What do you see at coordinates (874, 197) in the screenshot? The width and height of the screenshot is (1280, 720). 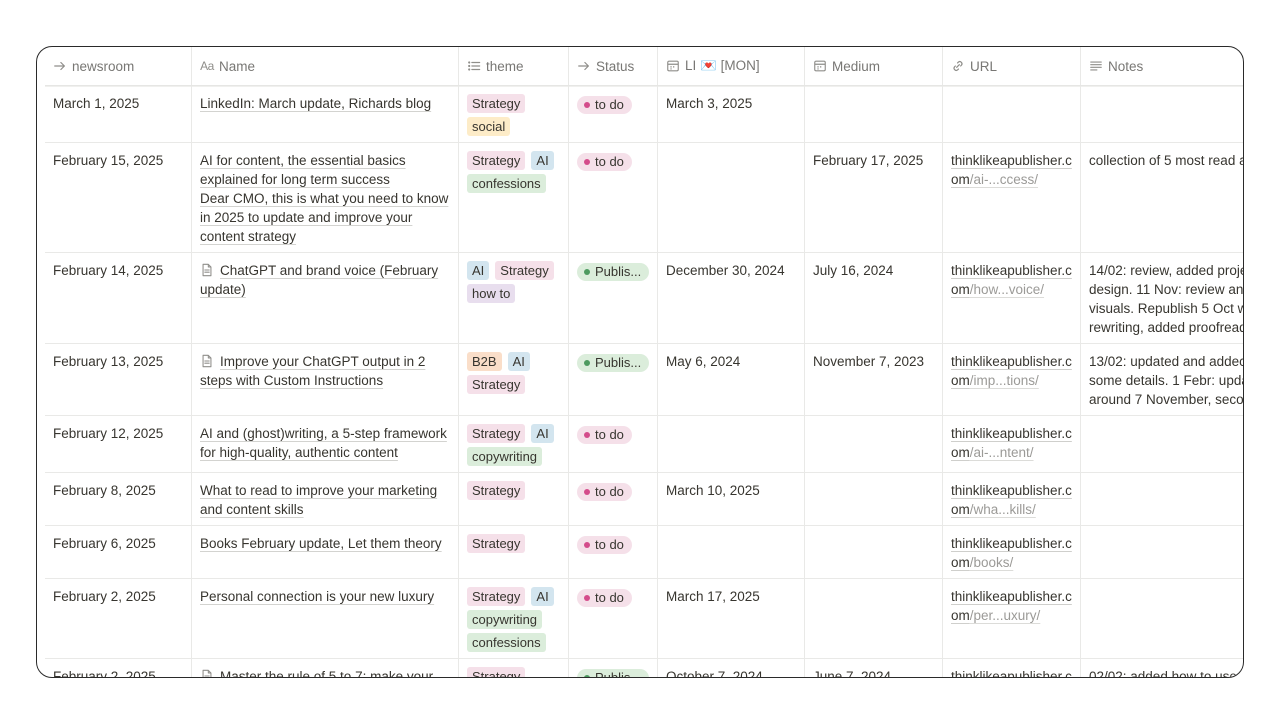 I see `medium-date-cell: February 17, 2025` at bounding box center [874, 197].